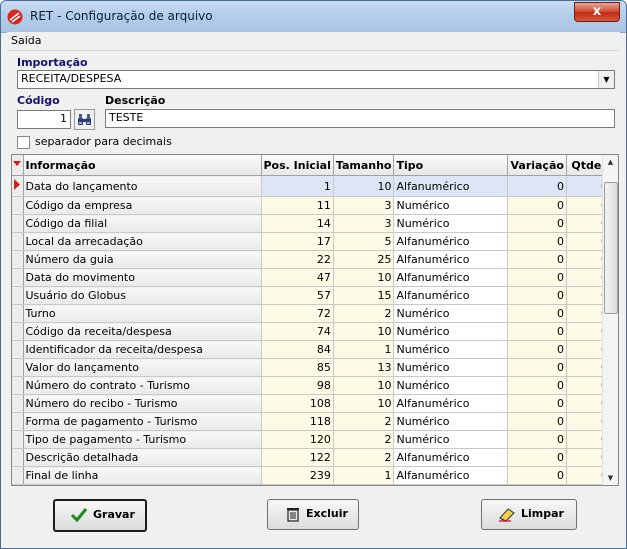 The width and height of the screenshot is (627, 549). I want to click on scroll-thumb, so click(611, 248).